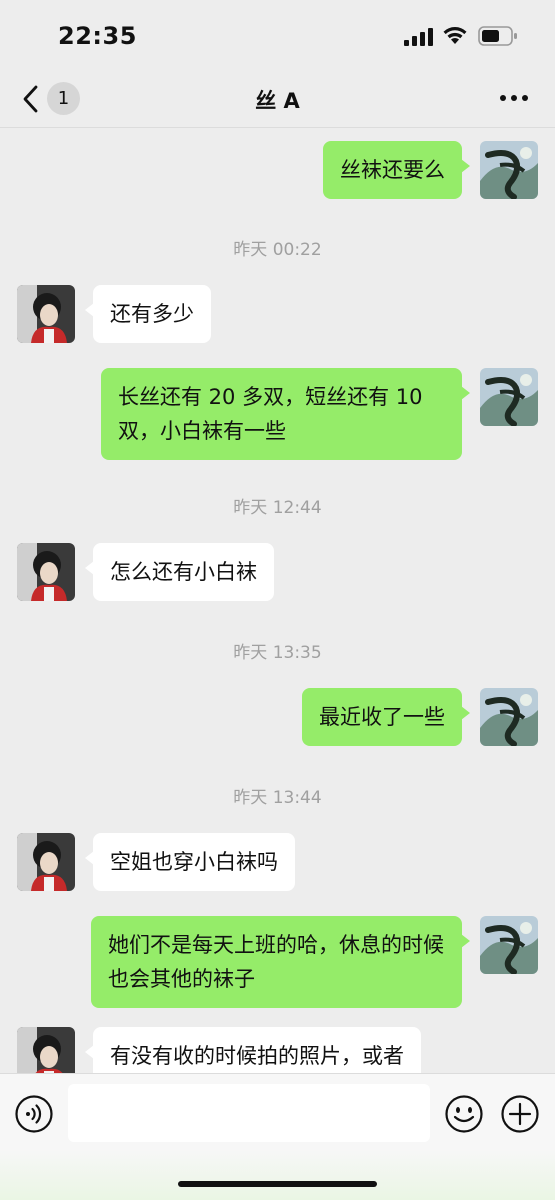 This screenshot has width=555, height=1200. What do you see at coordinates (253, 1050) in the screenshot?
I see `incoming-message: 有没有收的时候拍的照片，或者` at bounding box center [253, 1050].